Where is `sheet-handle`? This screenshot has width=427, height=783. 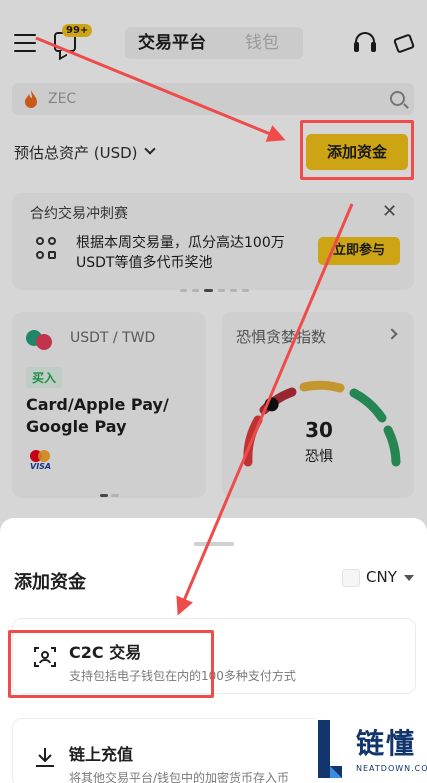 sheet-handle is located at coordinates (214, 544).